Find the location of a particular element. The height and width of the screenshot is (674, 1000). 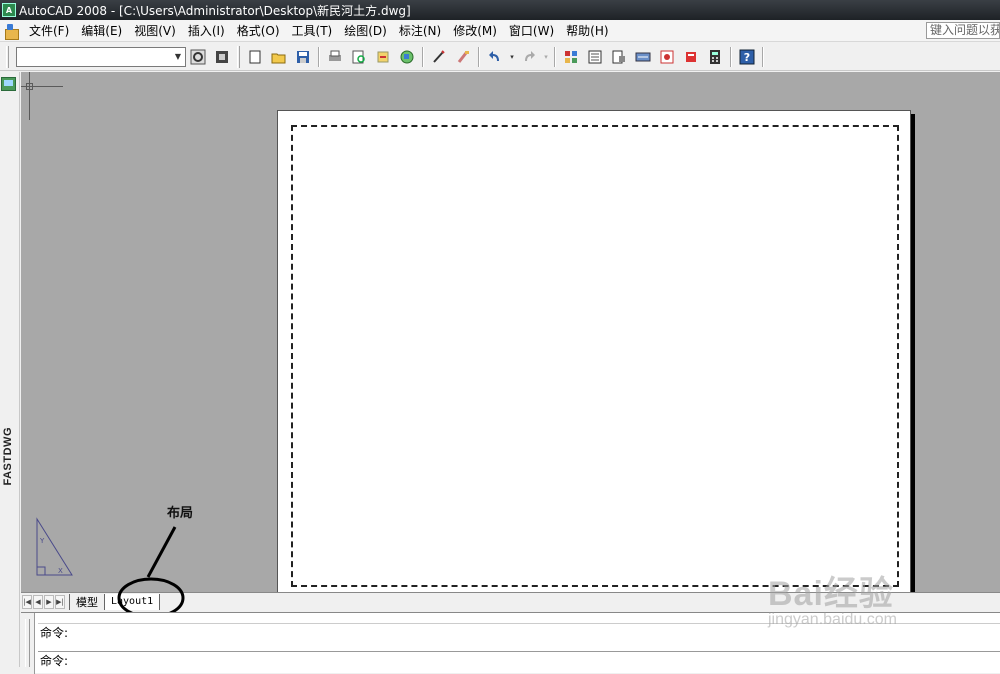

workspace-settings-icon is located at coordinates (198, 57).